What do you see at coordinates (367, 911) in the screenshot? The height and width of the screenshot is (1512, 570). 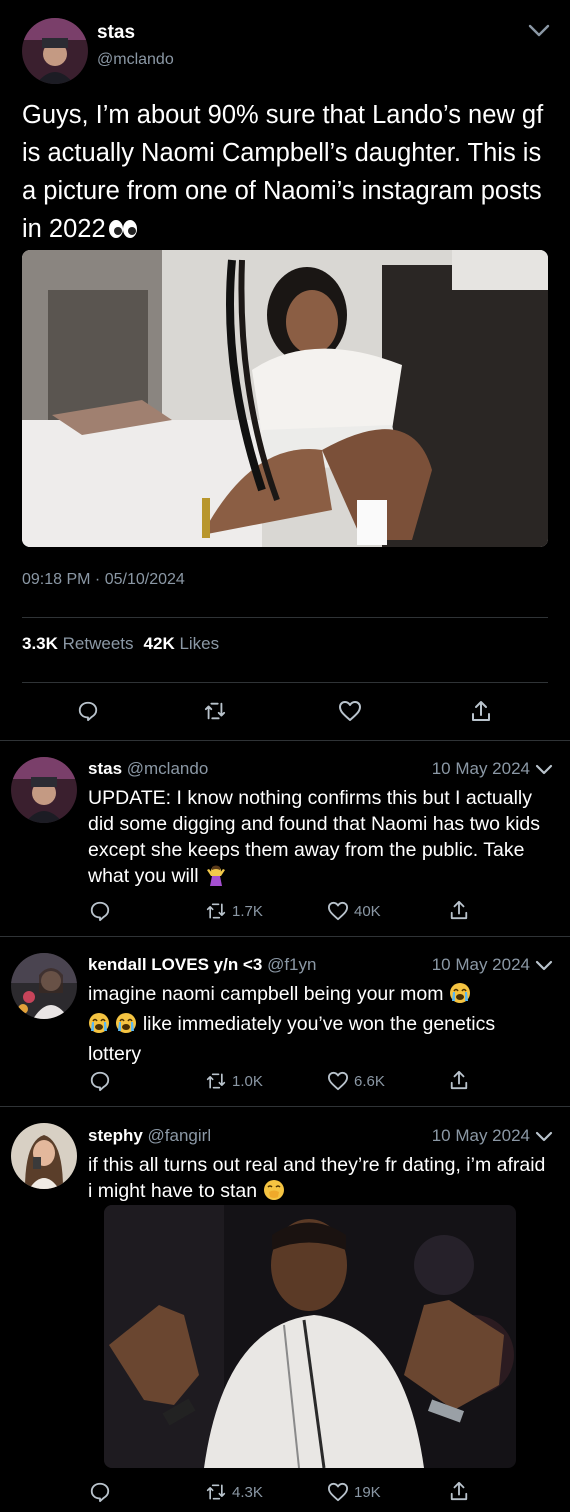 I see `like-count: 40K` at bounding box center [367, 911].